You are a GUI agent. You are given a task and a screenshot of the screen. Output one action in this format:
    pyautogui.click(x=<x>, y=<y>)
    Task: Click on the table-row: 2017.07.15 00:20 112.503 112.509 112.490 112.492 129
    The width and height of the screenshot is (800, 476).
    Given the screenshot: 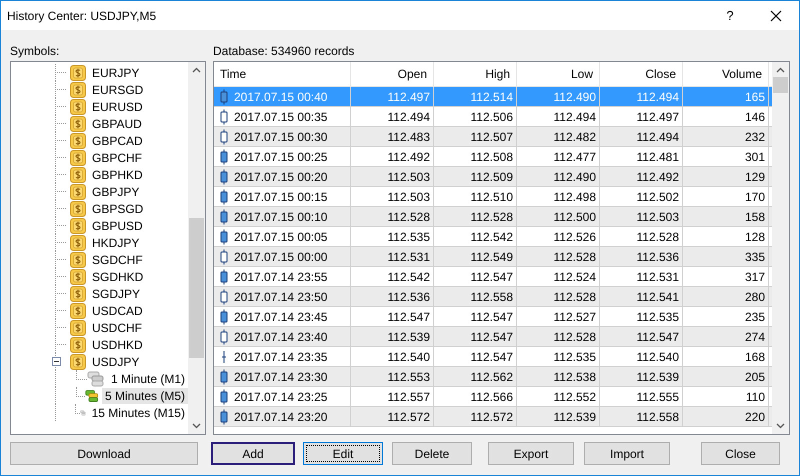 What is the action you would take?
    pyautogui.click(x=493, y=177)
    